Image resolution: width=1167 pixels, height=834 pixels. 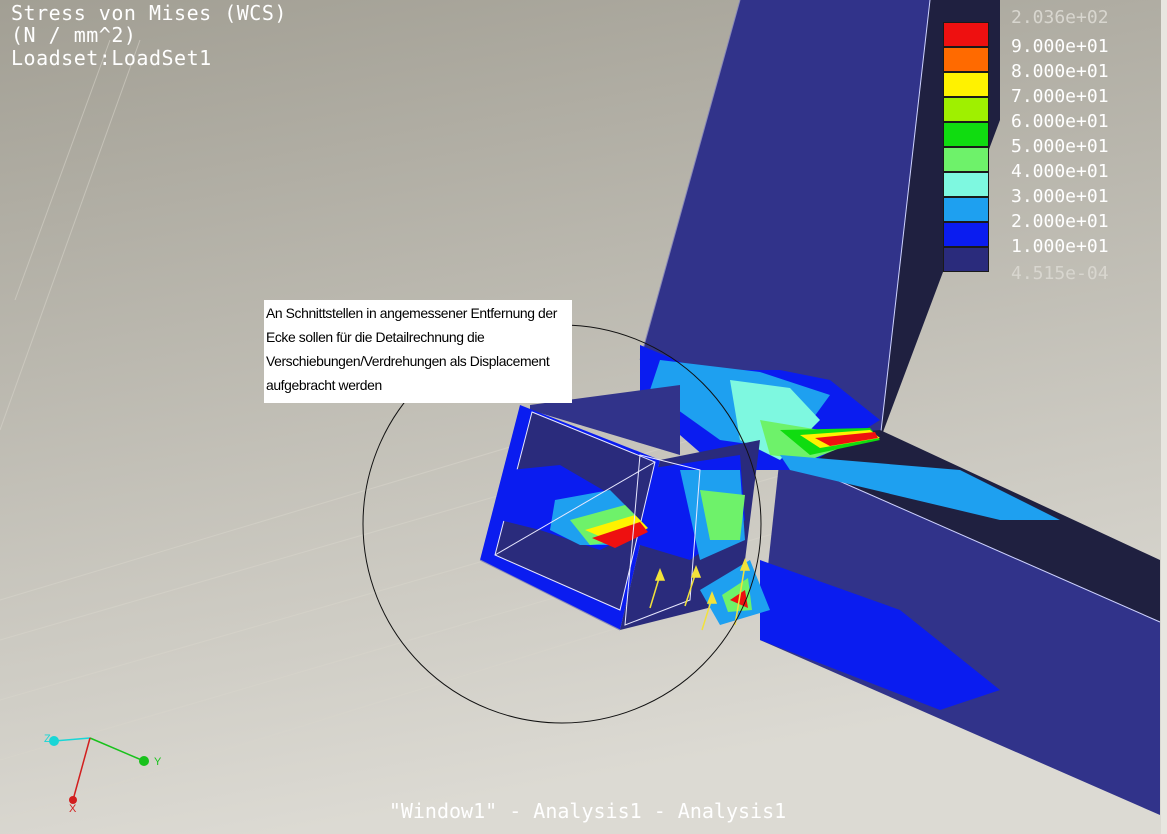 I want to click on window-border, so click(x=1164, y=417).